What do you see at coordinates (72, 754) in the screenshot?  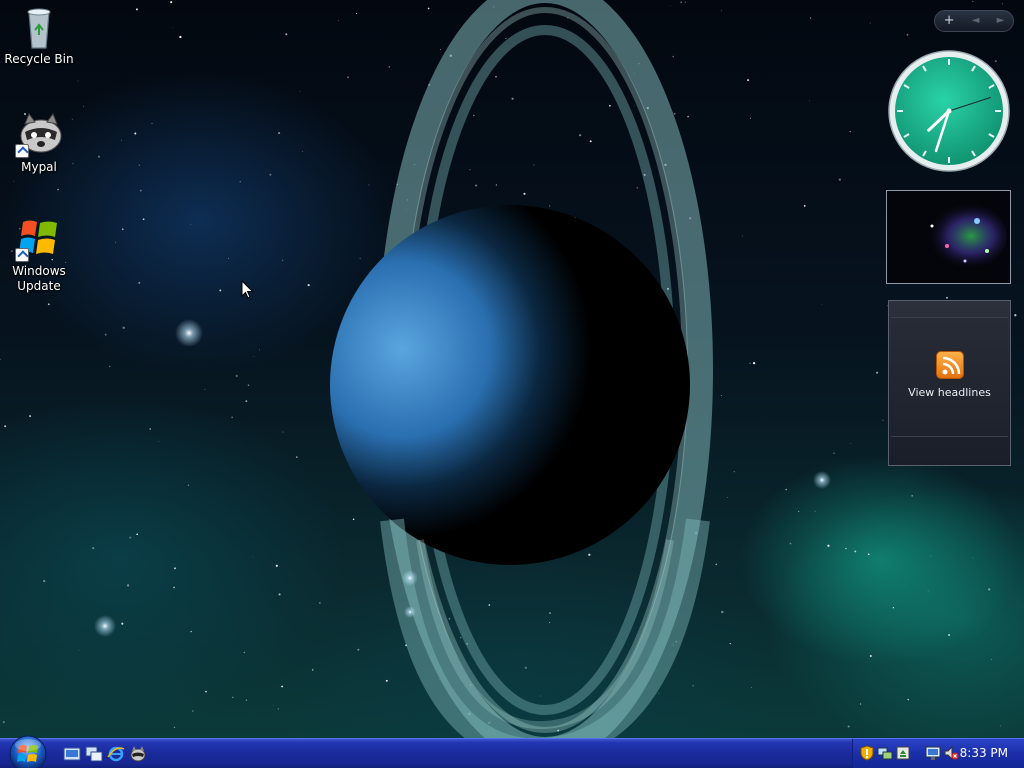 I see `show-desktop-icon` at bounding box center [72, 754].